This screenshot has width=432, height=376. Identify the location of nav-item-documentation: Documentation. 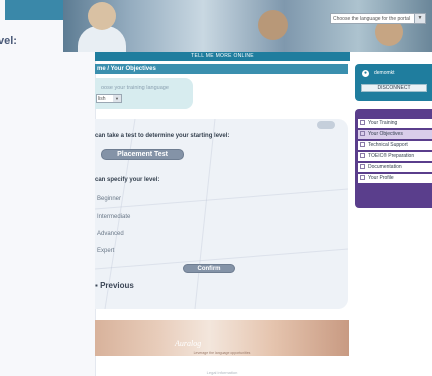
(395, 167).